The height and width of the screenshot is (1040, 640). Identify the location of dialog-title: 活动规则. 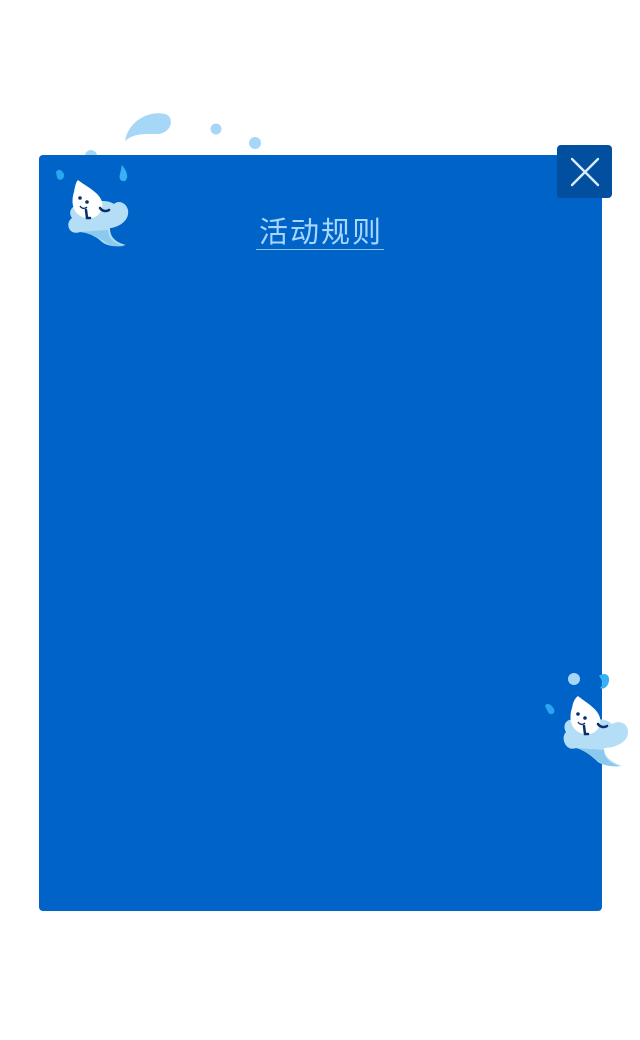
(320, 232).